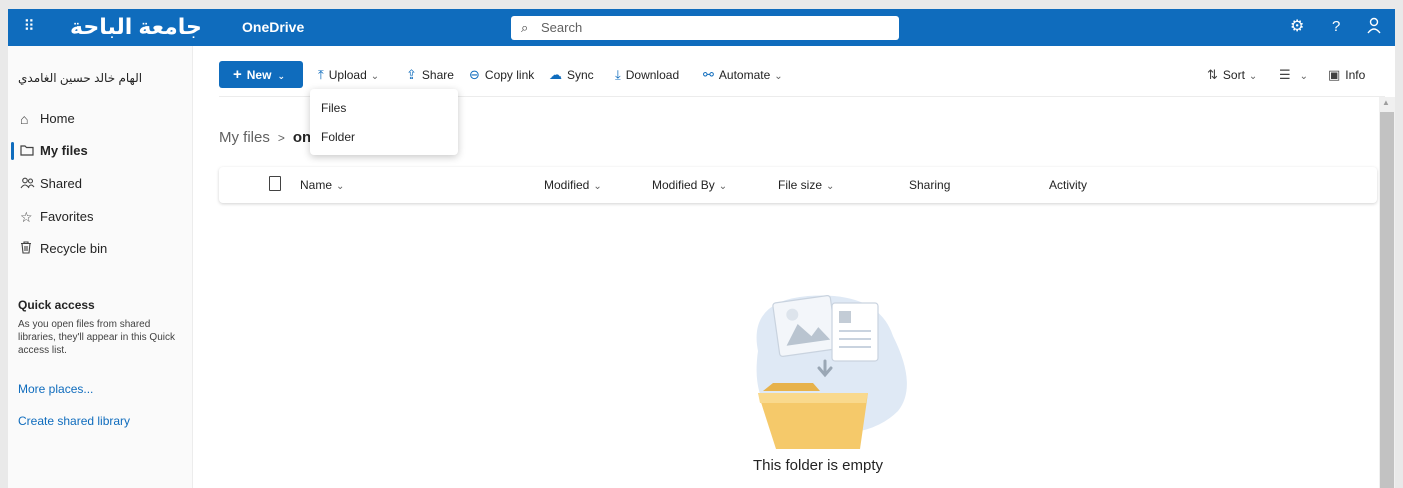 This screenshot has height=488, width=1403. Describe the element at coordinates (57, 118) in the screenshot. I see `nav-label: Home` at that location.